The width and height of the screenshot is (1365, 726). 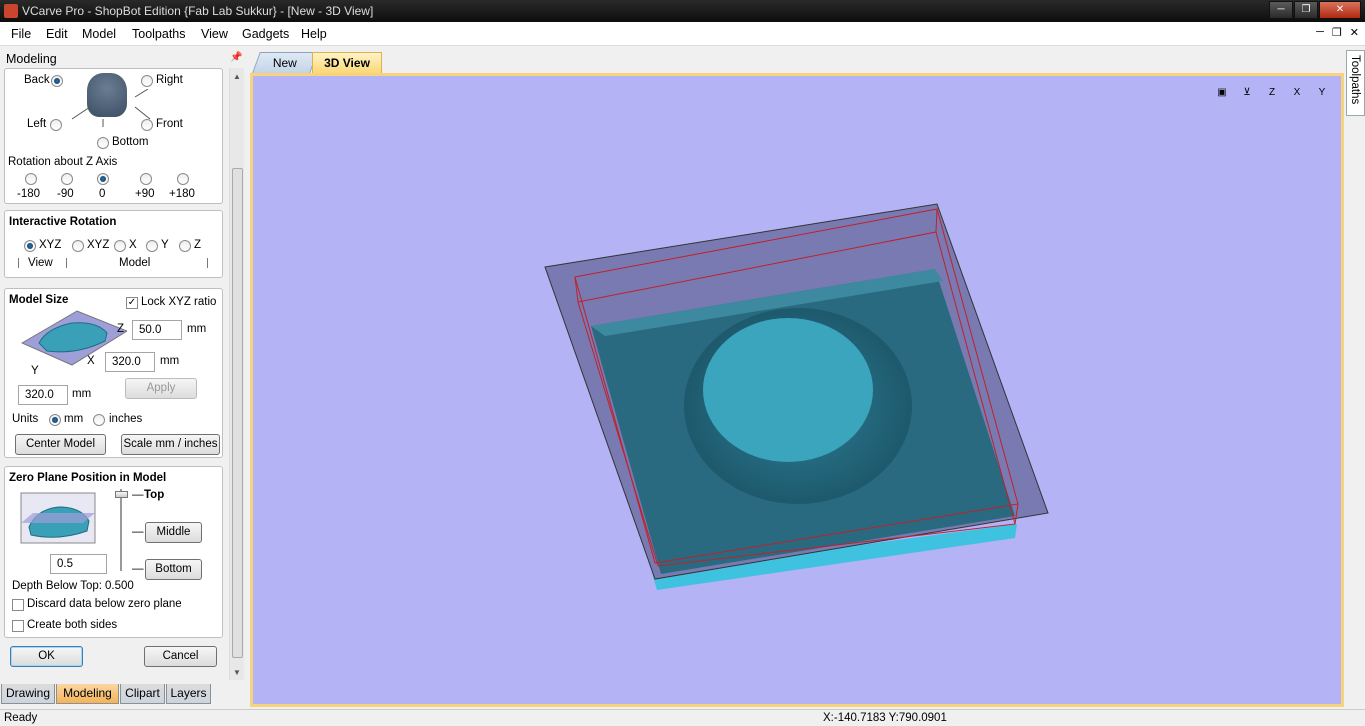 I want to click on bottom-button: Bottom, so click(x=173, y=569).